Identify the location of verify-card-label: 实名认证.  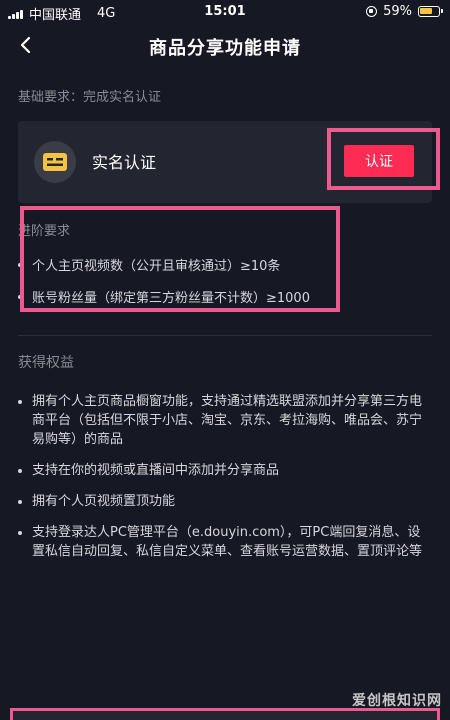
(124, 162).